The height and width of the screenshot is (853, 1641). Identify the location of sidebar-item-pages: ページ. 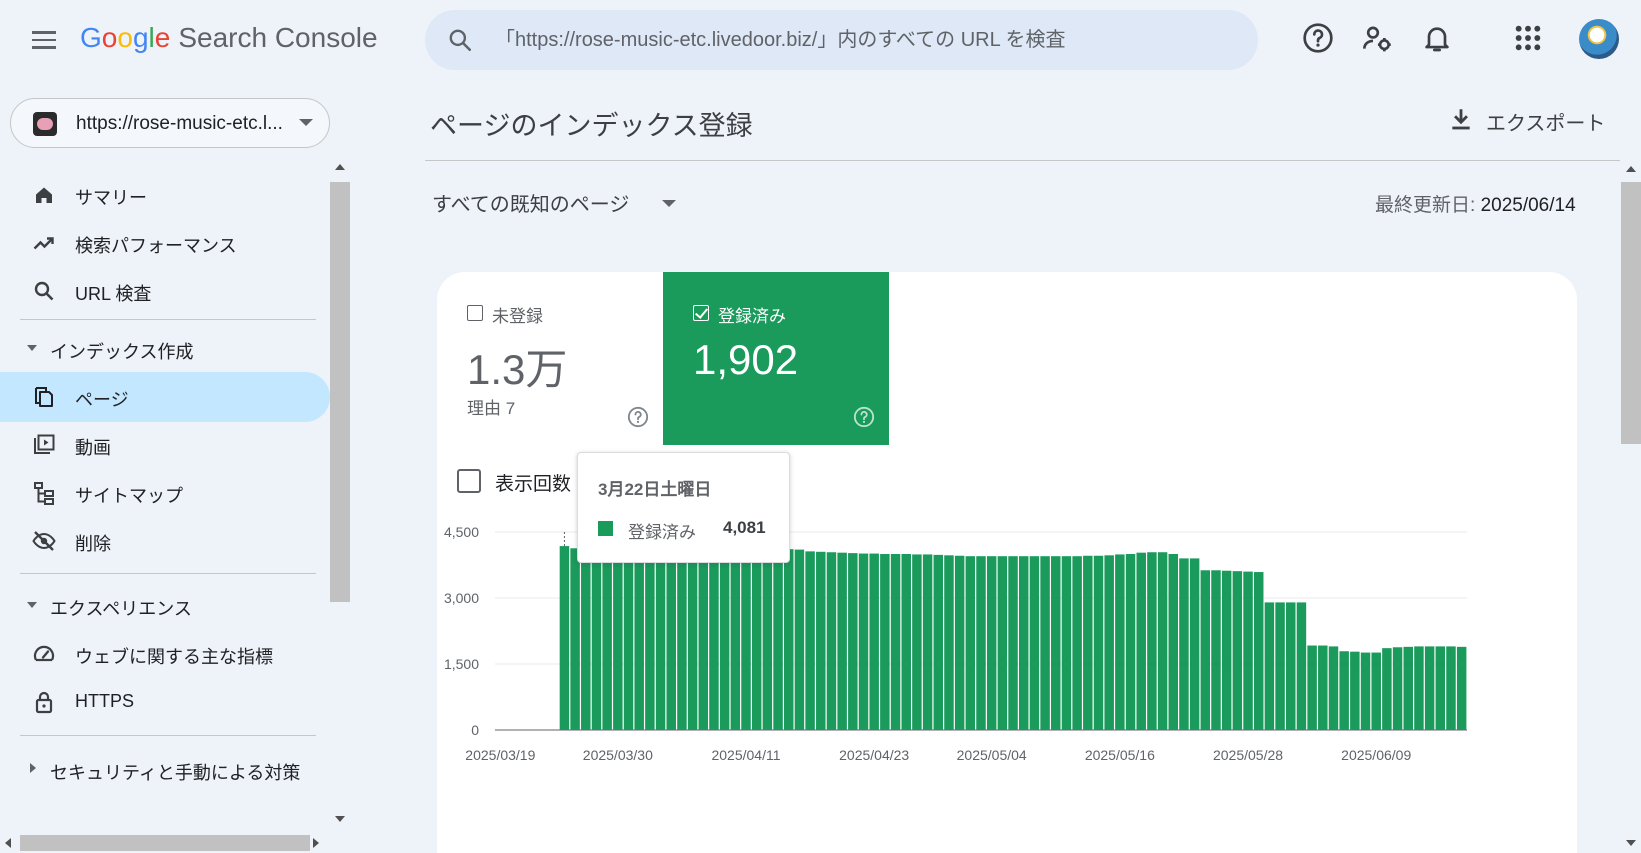
(165, 397).